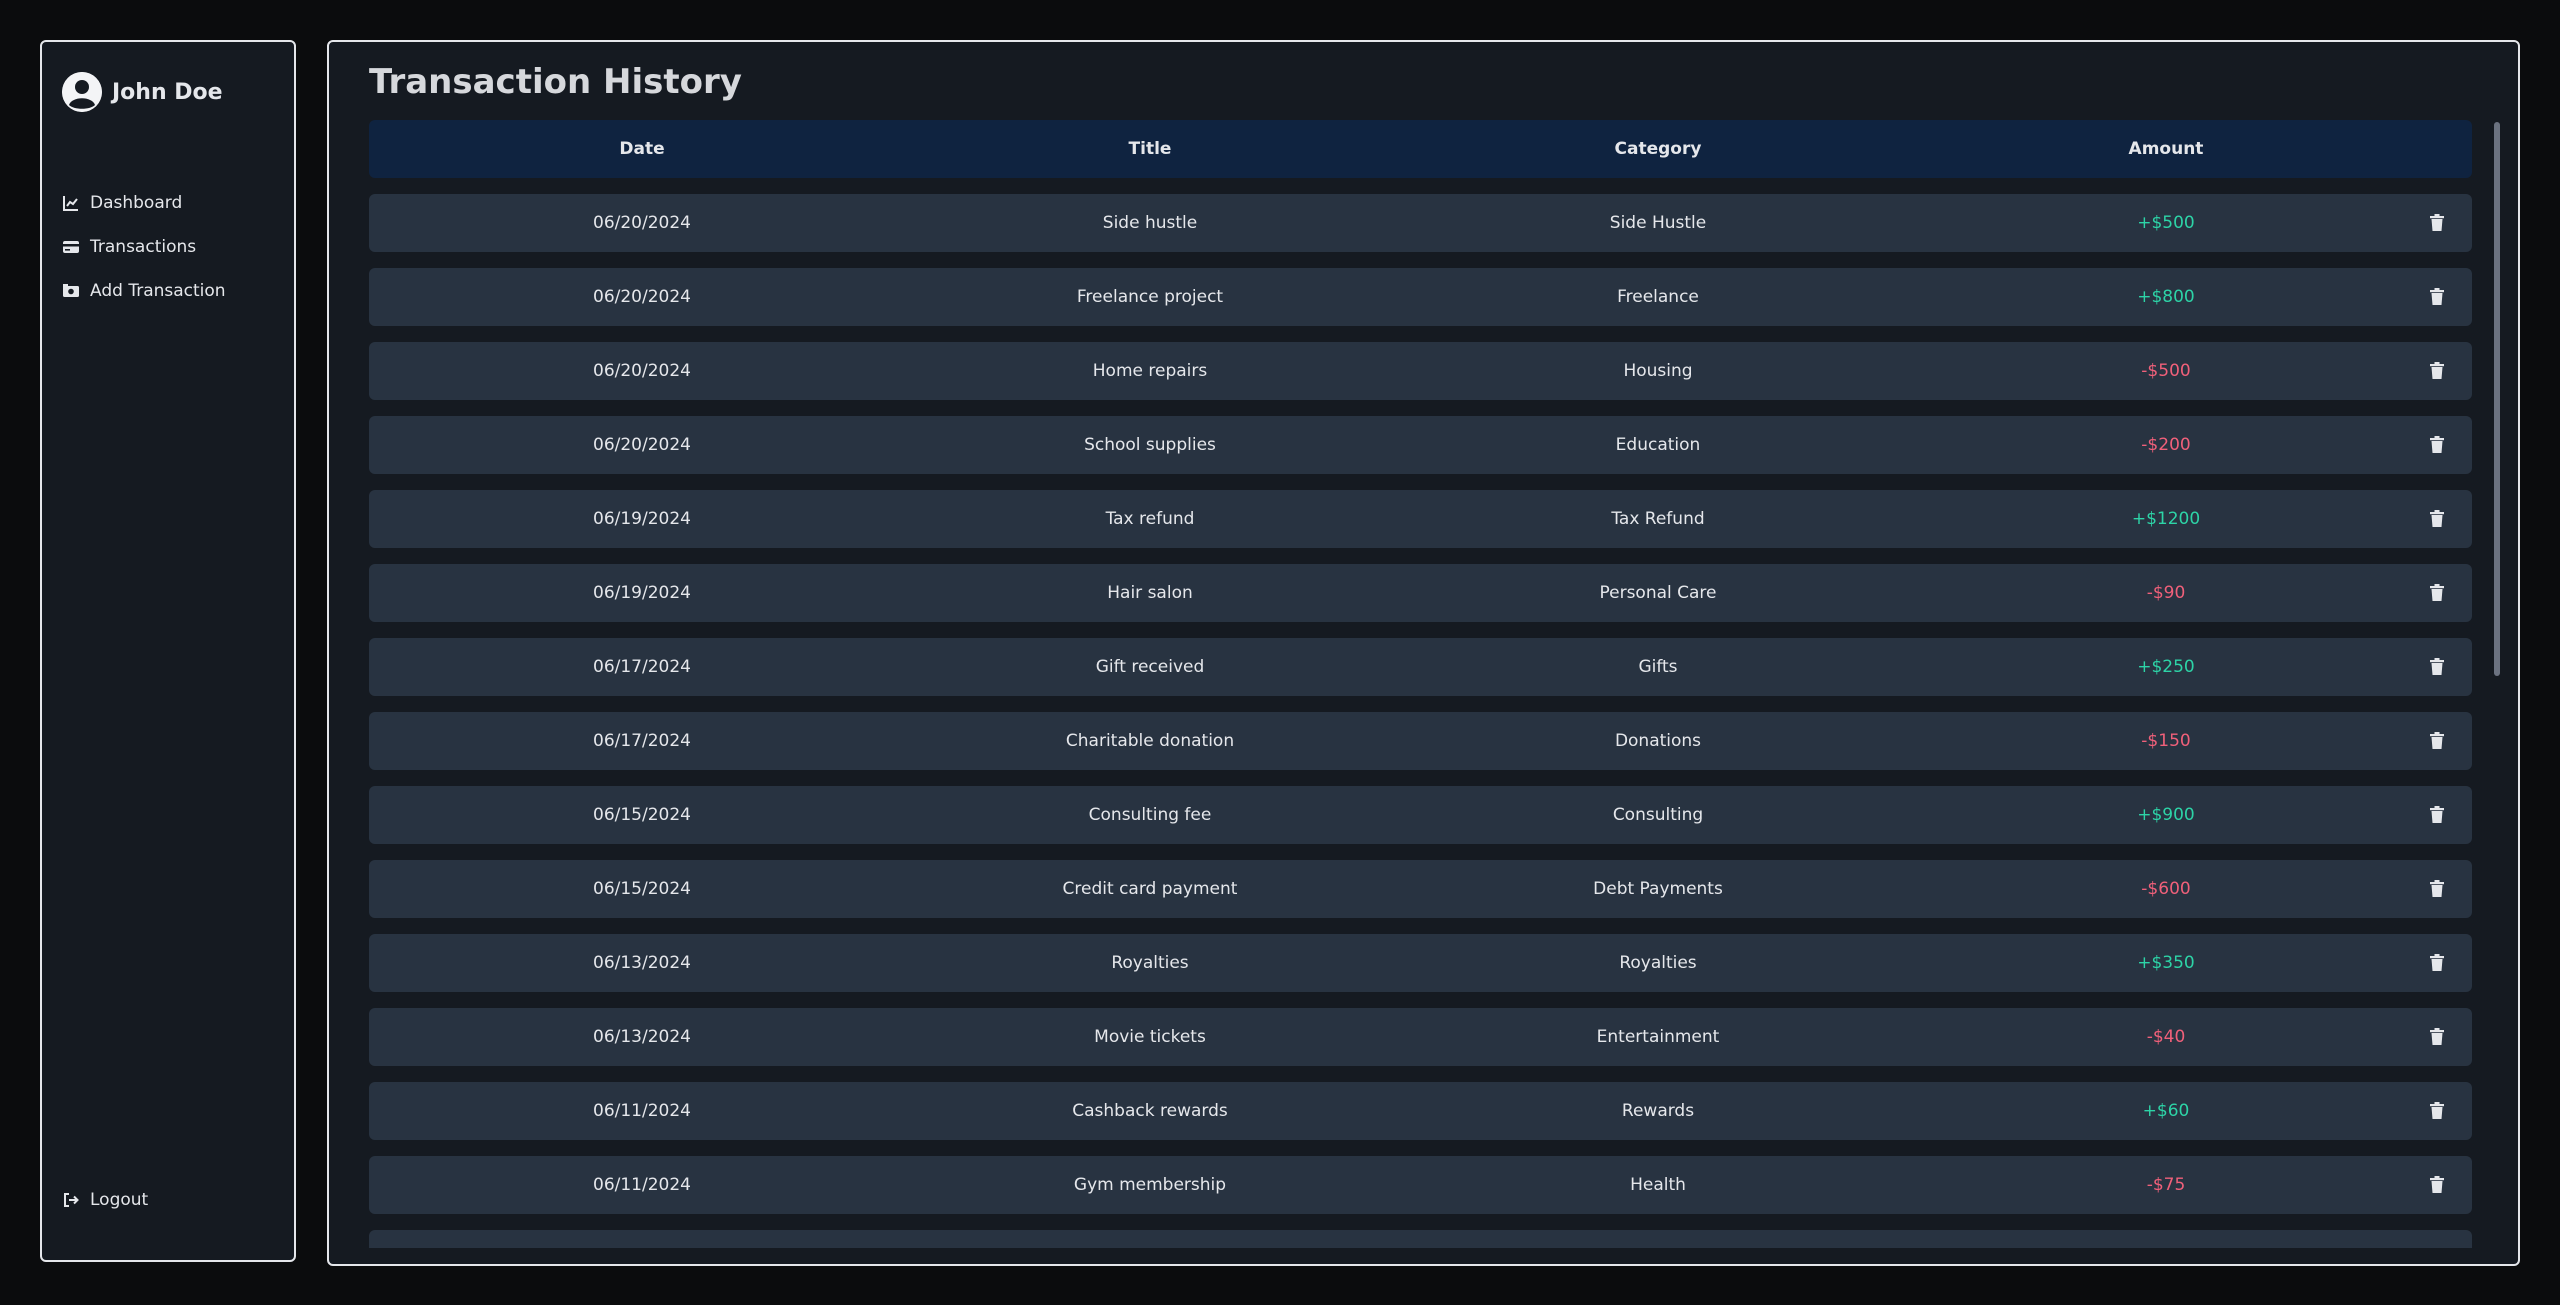  What do you see at coordinates (2166, 519) in the screenshot?
I see `cell-amount: +$1200` at bounding box center [2166, 519].